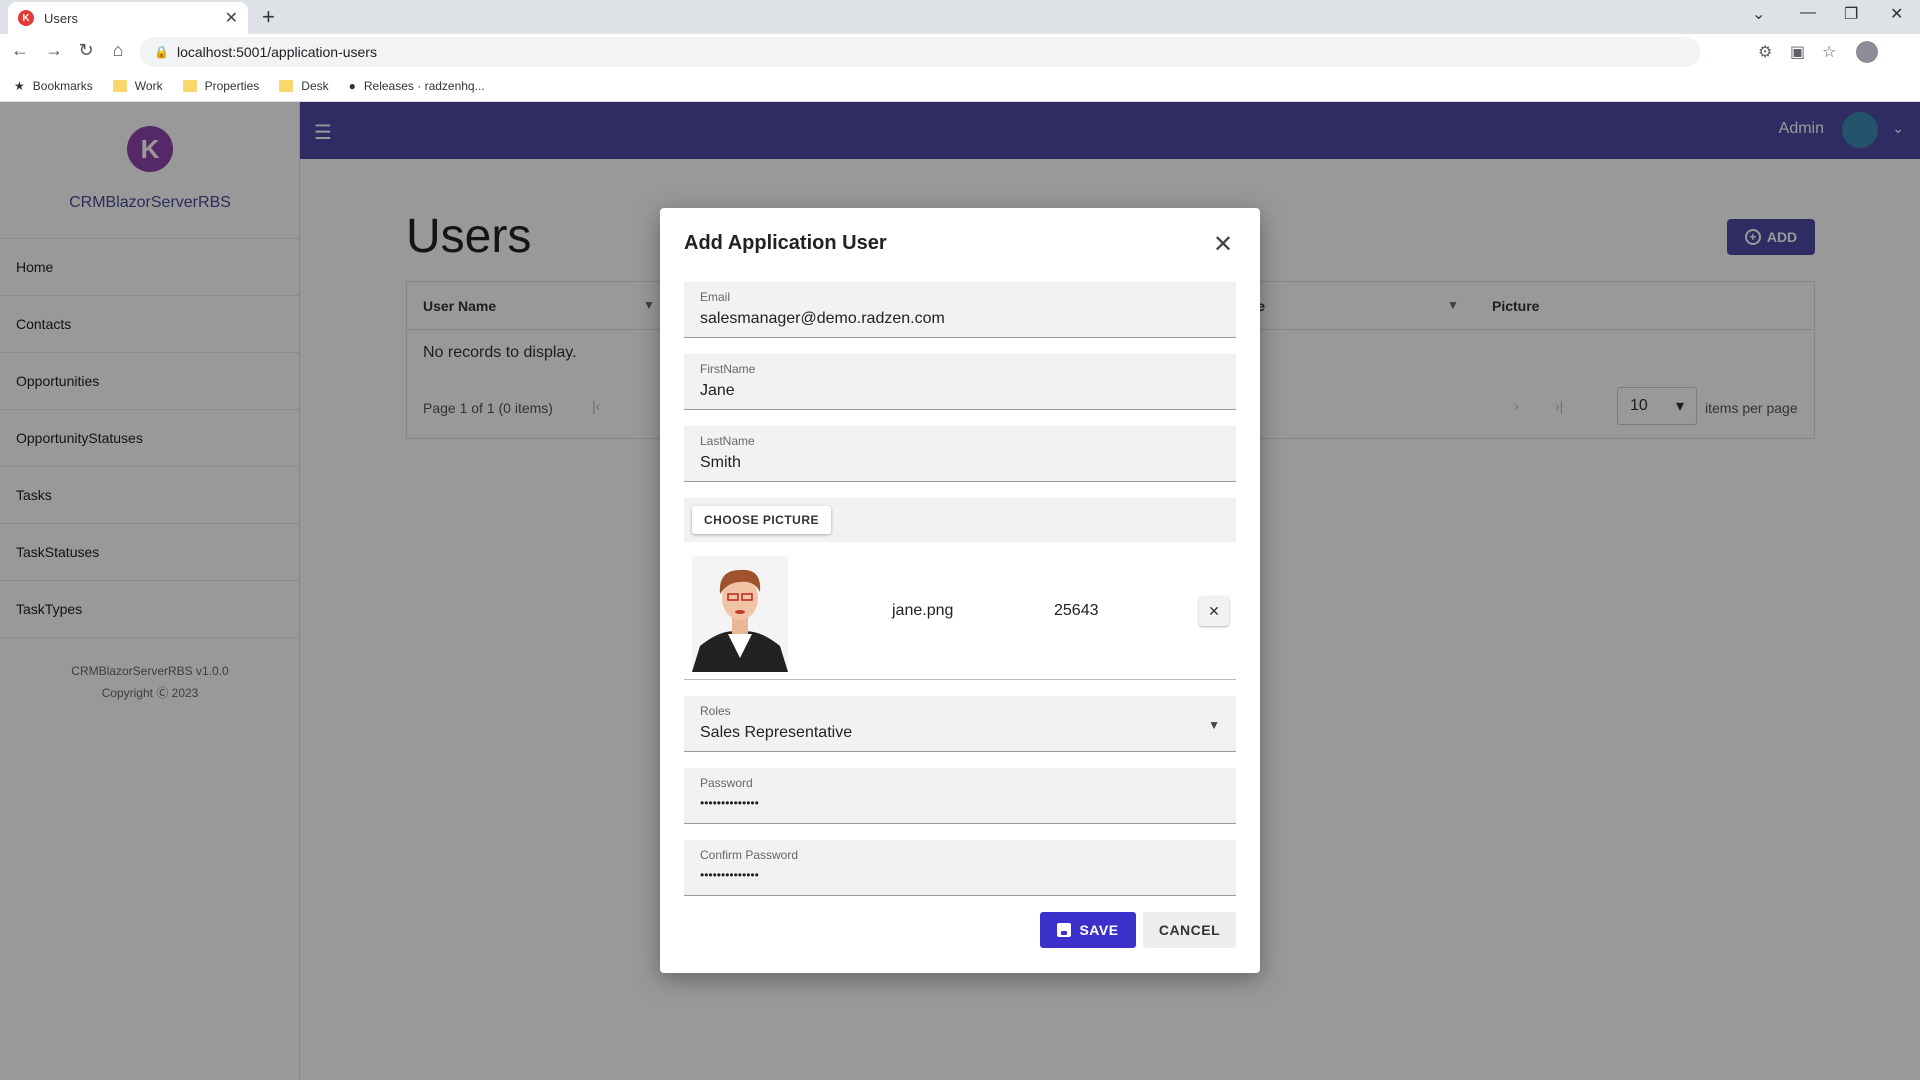 Image resolution: width=1920 pixels, height=1080 pixels. What do you see at coordinates (1189, 930) in the screenshot?
I see `cancel-button: CANCEL` at bounding box center [1189, 930].